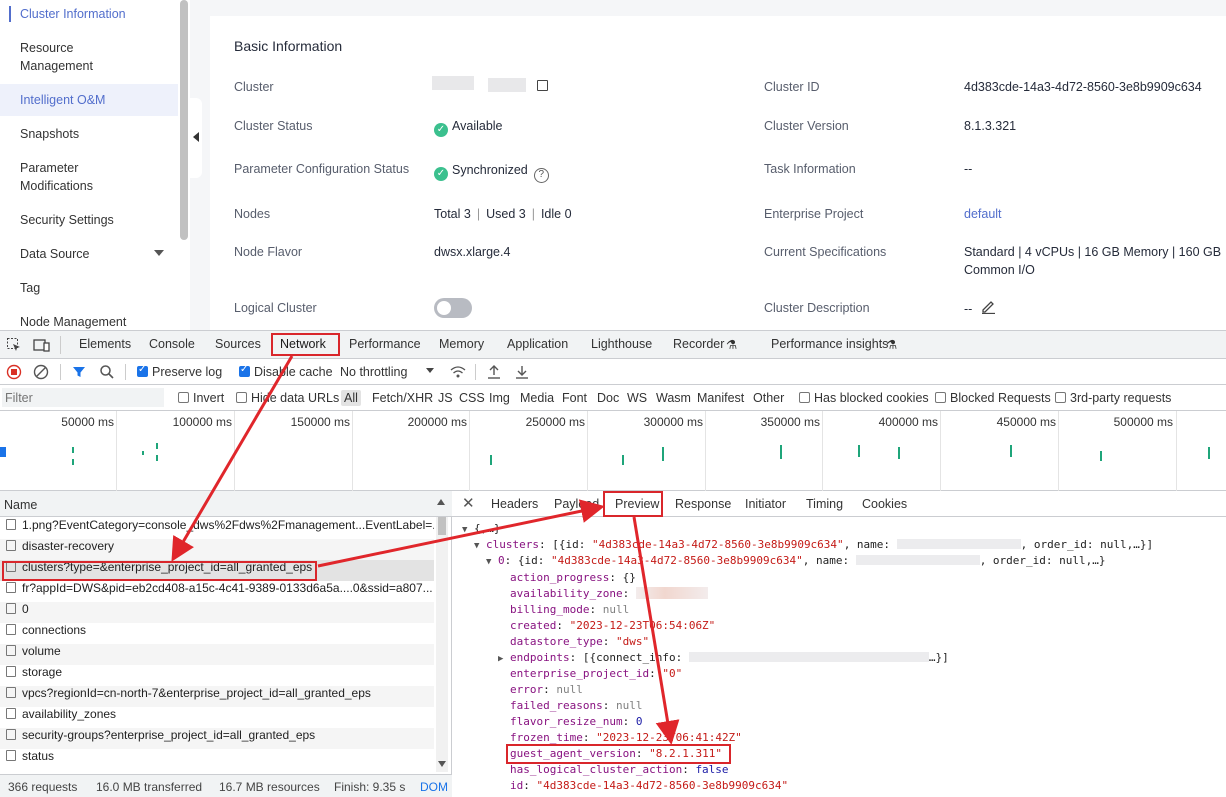 This screenshot has width=1226, height=797. What do you see at coordinates (184, 120) in the screenshot?
I see `sidebar-scrollbar` at bounding box center [184, 120].